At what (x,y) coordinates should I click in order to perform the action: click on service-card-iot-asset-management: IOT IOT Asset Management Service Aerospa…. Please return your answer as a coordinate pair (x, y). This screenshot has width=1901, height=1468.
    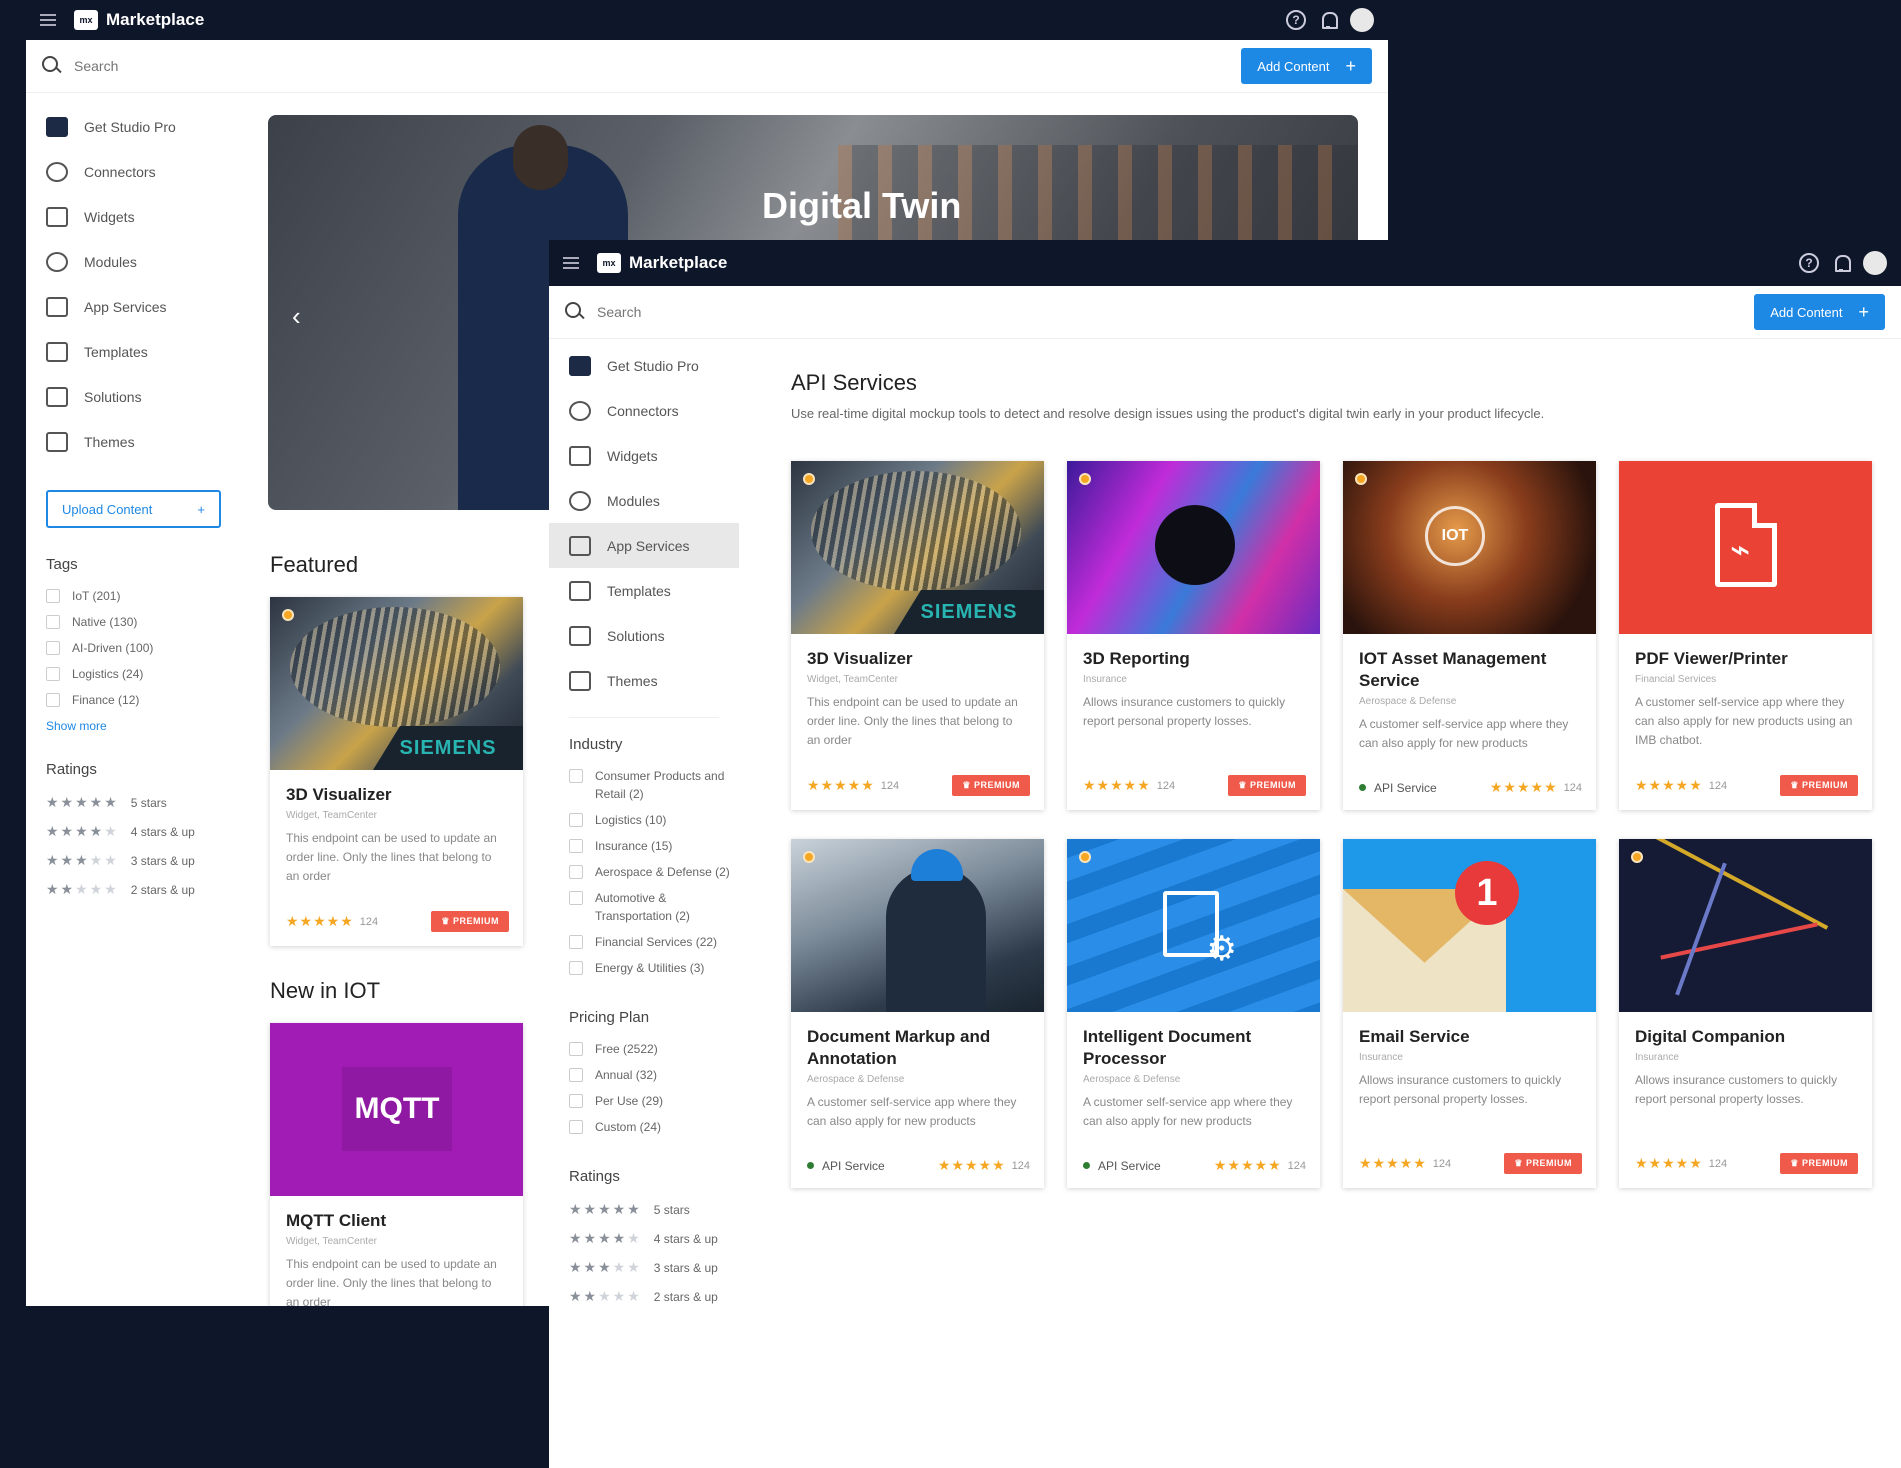
    Looking at the image, I should click on (1469, 635).